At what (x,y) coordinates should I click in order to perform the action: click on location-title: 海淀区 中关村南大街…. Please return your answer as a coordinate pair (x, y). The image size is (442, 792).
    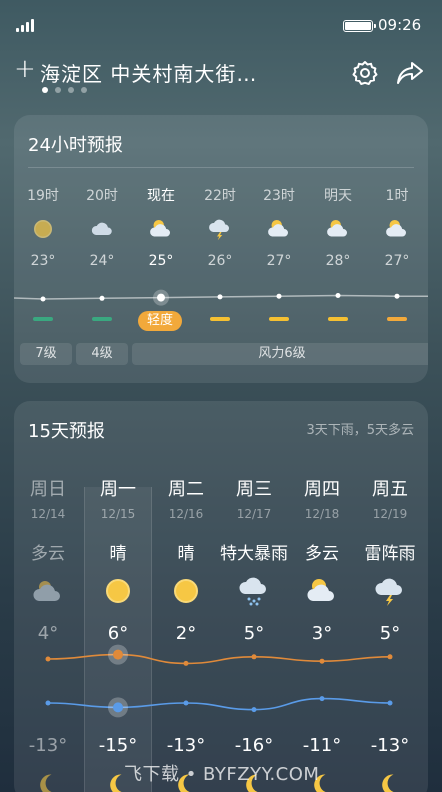
    Looking at the image, I should click on (148, 72).